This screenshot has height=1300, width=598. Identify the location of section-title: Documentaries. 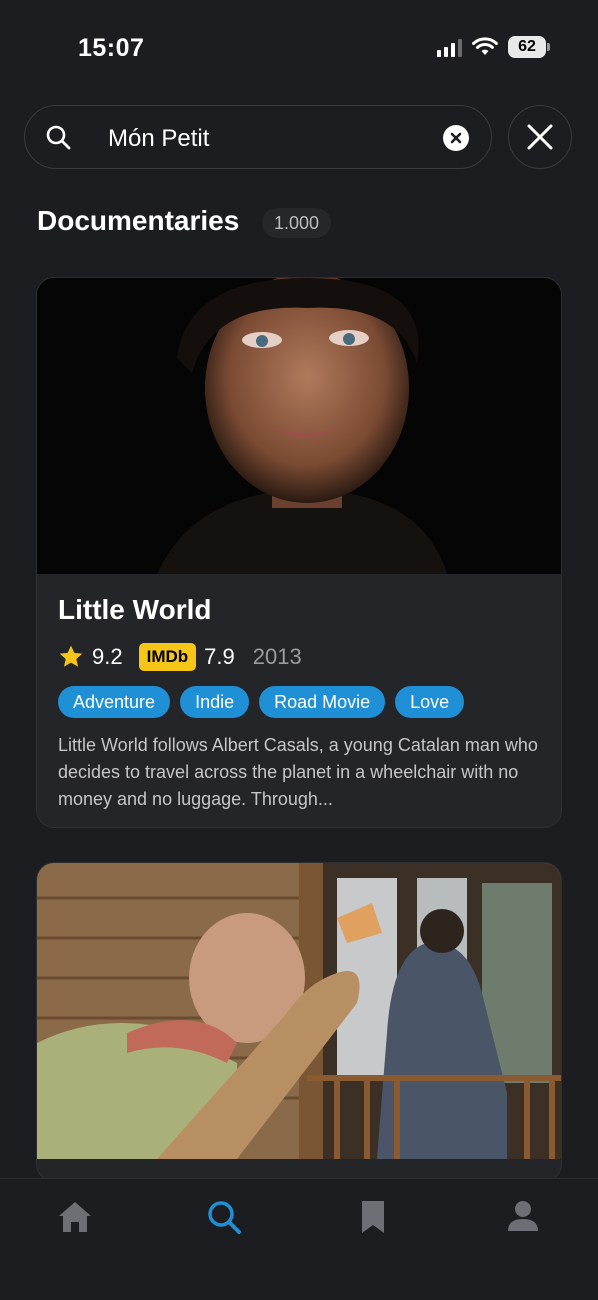
(138, 220).